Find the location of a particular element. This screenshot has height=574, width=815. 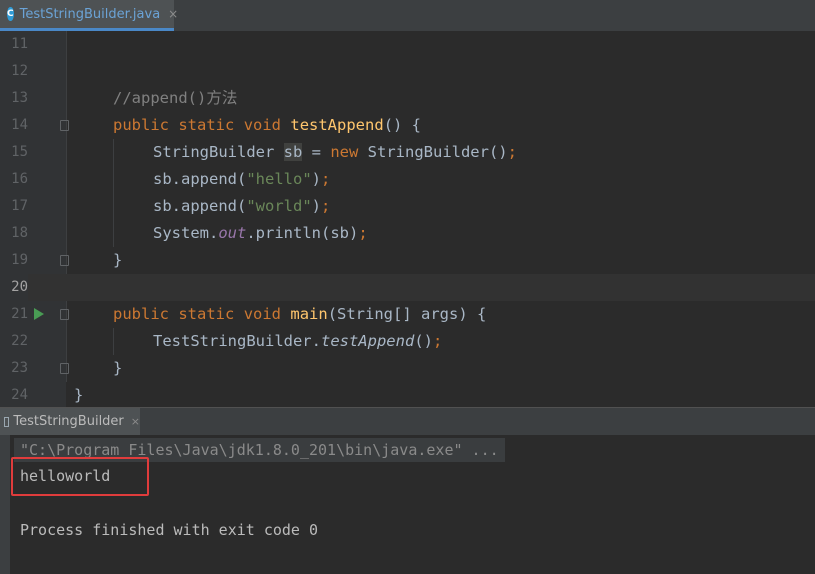

code-line: 22 TestStringBuilder.testAppend(); is located at coordinates (407, 341).